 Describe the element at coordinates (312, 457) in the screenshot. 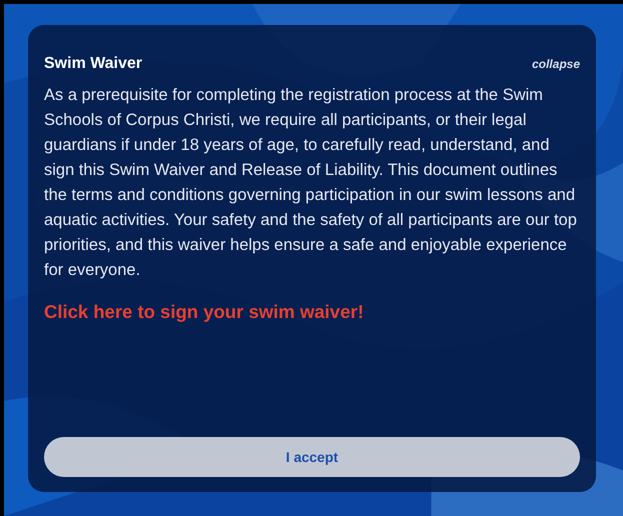

I see `accept-button: I accept` at that location.